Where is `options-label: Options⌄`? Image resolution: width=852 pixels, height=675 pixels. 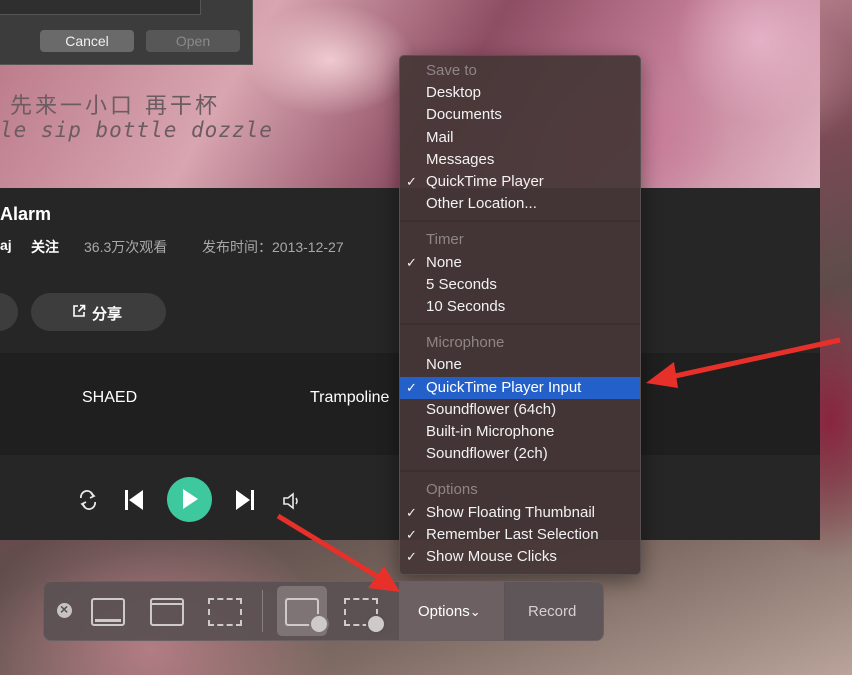 options-label: Options⌄ is located at coordinates (449, 611).